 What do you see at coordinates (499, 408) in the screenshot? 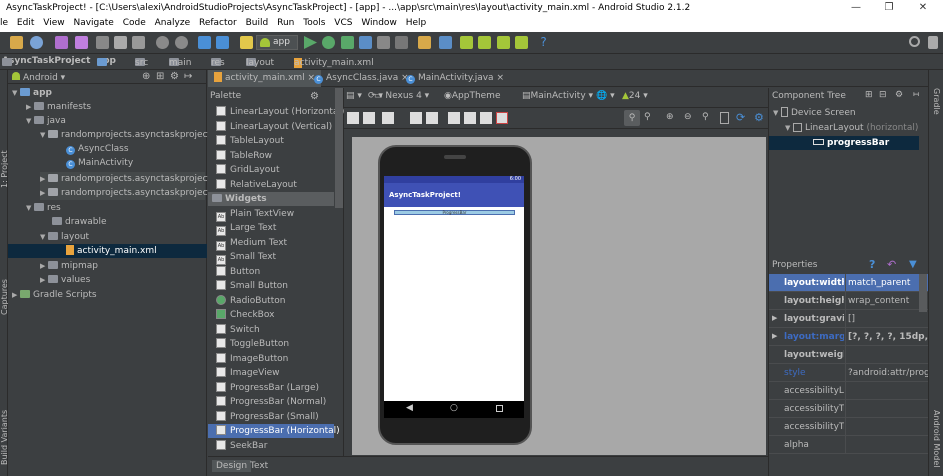
I see `nav-recents-icon` at bounding box center [499, 408].